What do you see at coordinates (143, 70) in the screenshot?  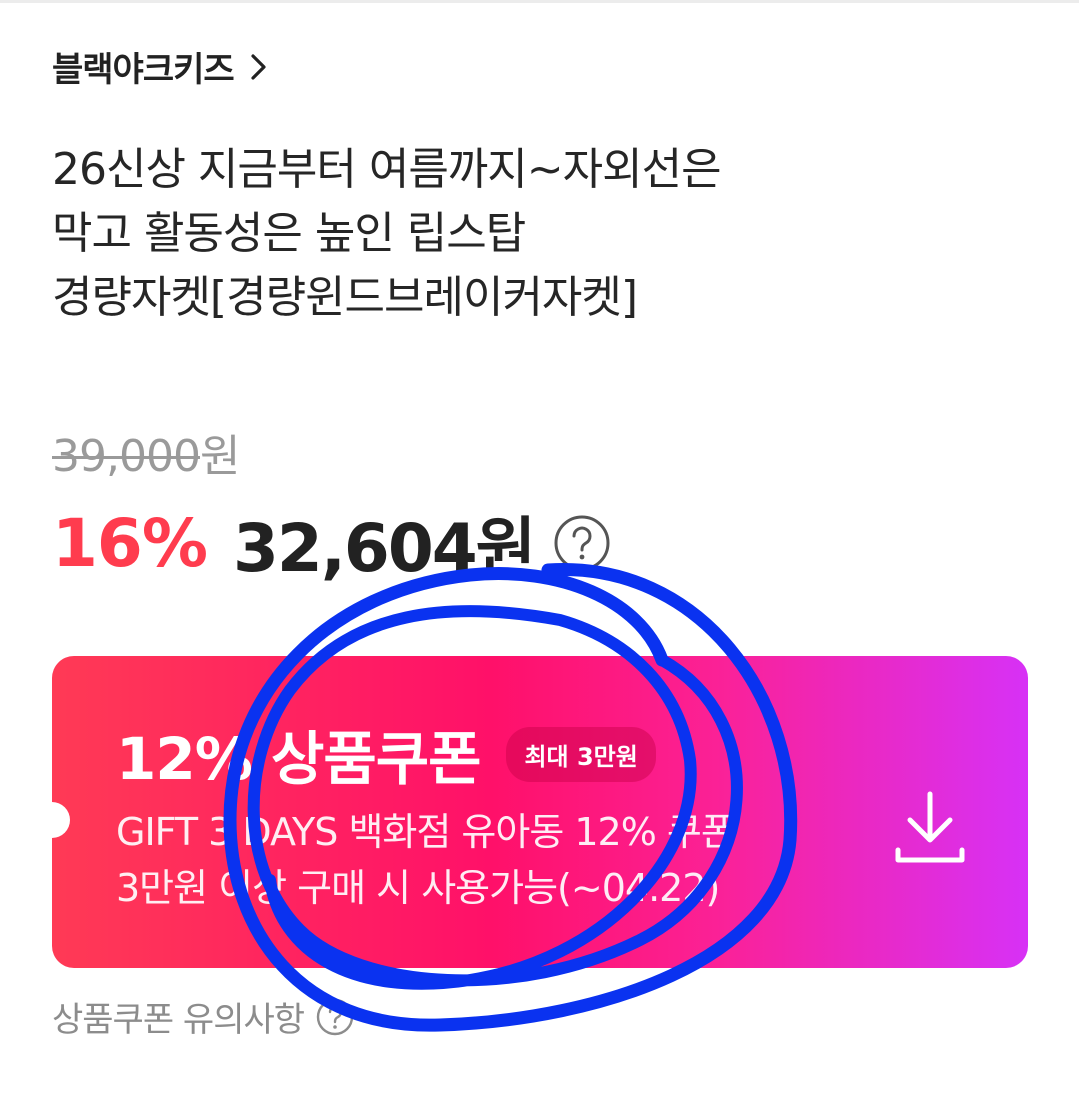 I see `brand-name: 블랙야크키즈` at bounding box center [143, 70].